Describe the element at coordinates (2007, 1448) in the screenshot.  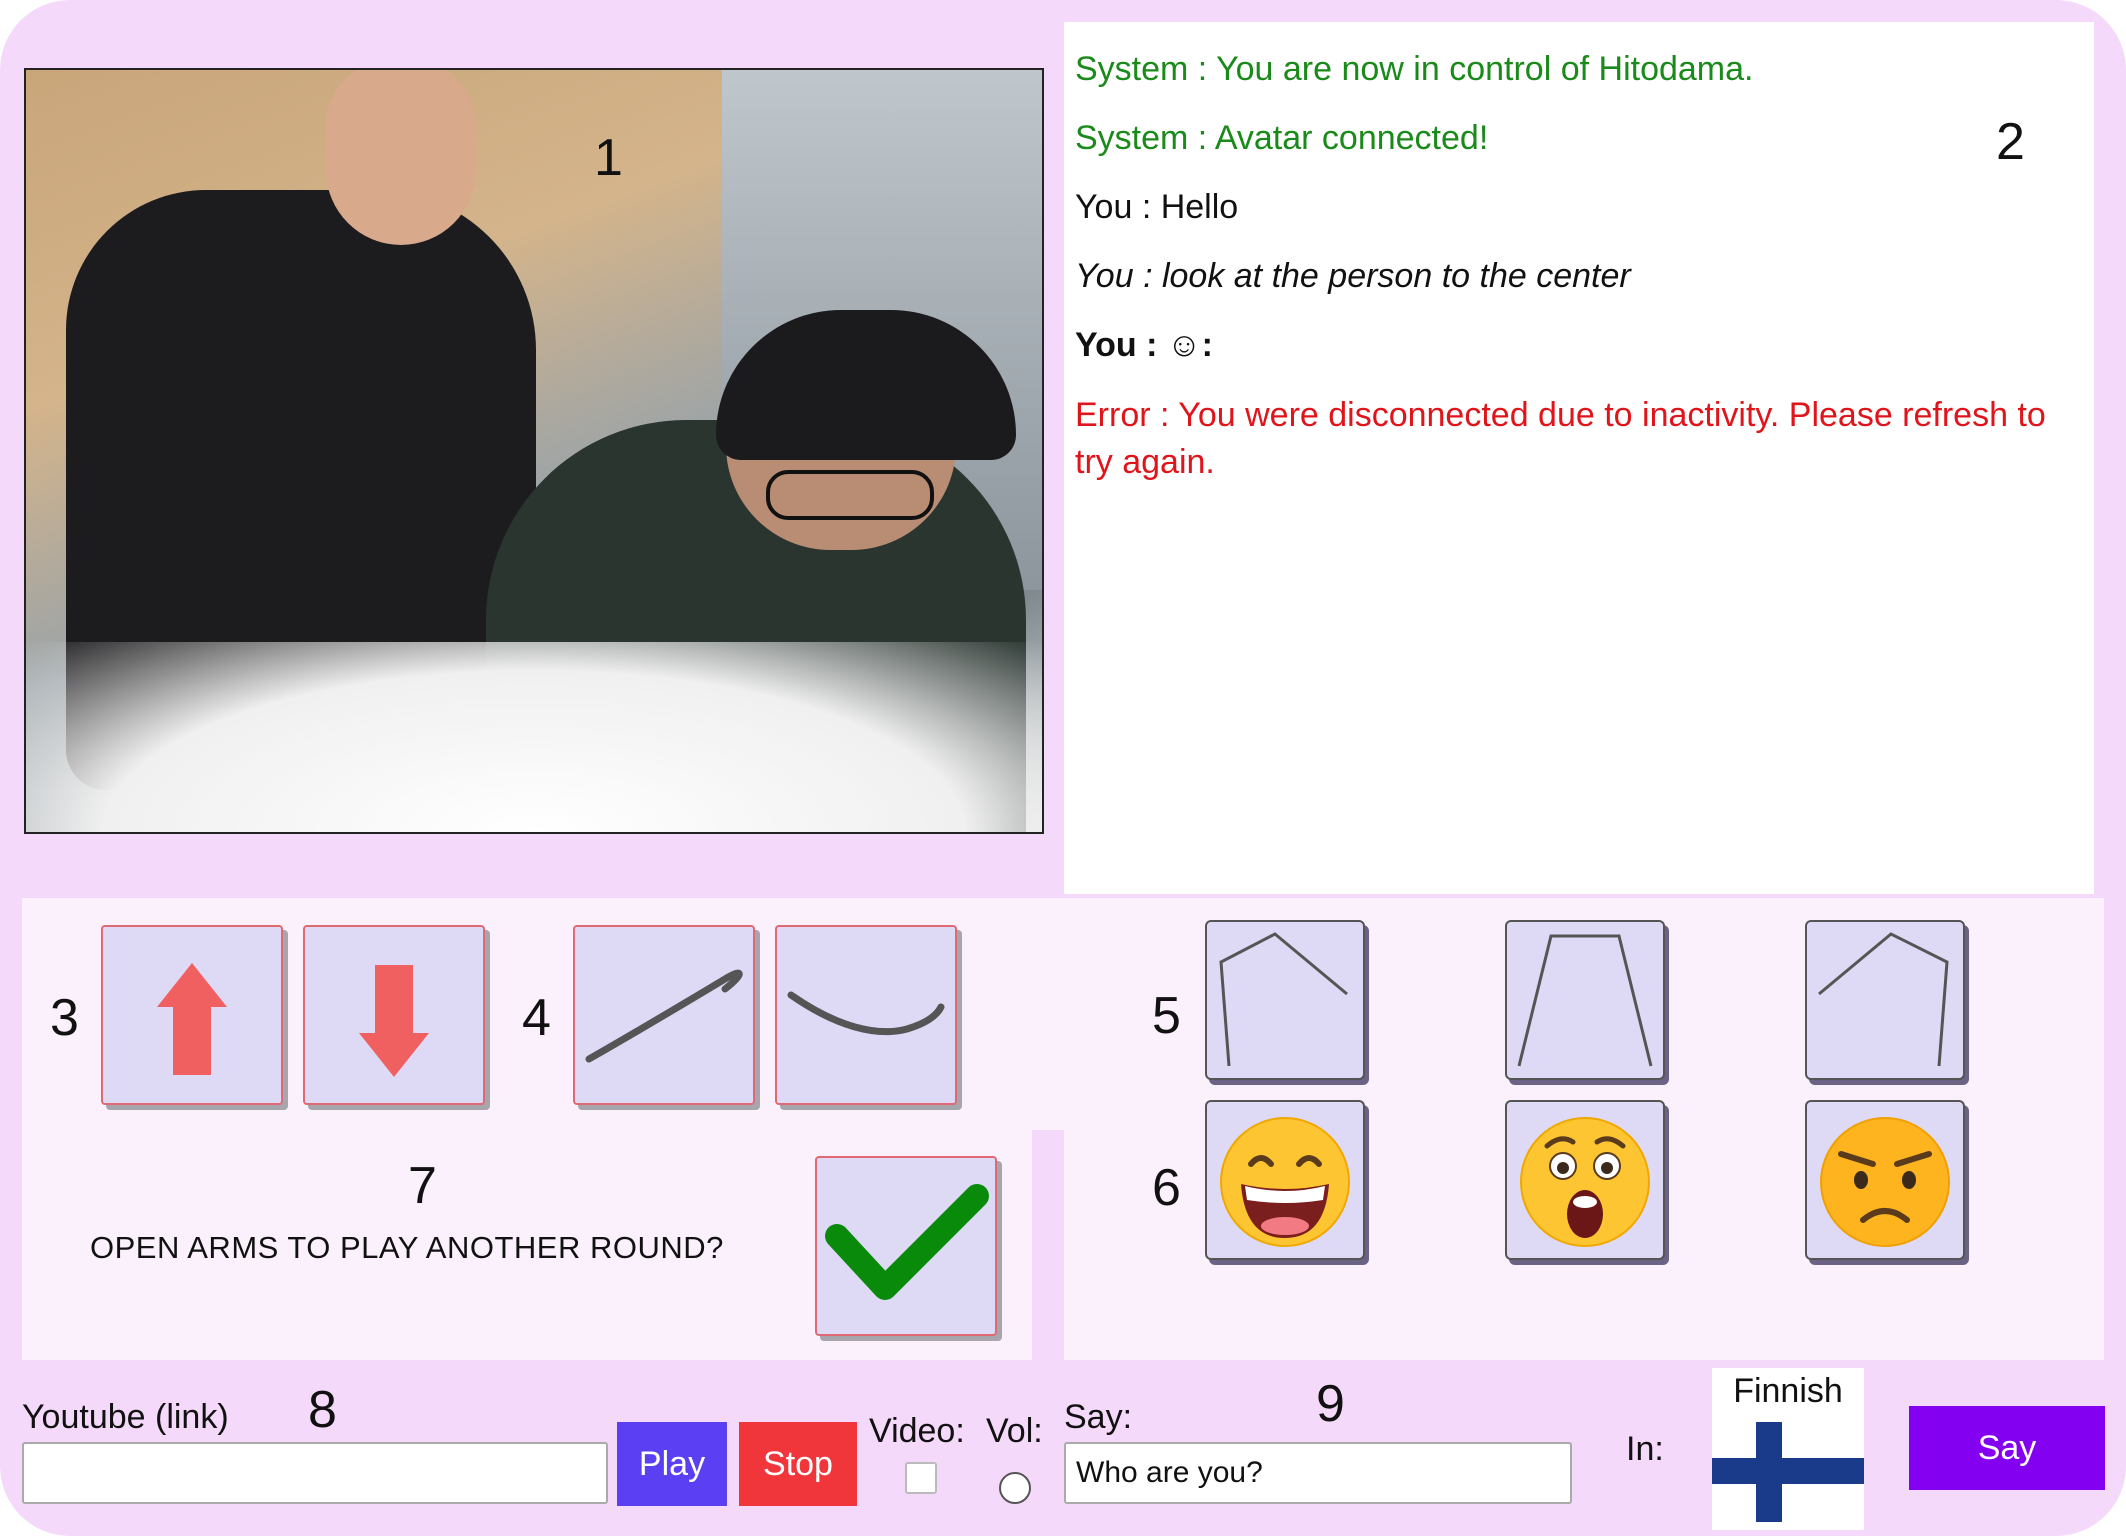
I see `say-button: Say` at that location.